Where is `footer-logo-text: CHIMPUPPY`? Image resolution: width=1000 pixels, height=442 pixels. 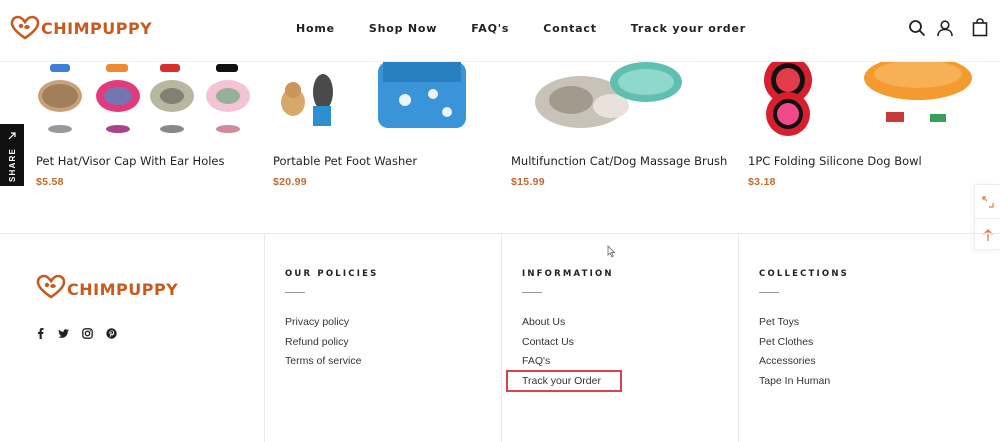 footer-logo-text: CHIMPUPPY is located at coordinates (123, 289).